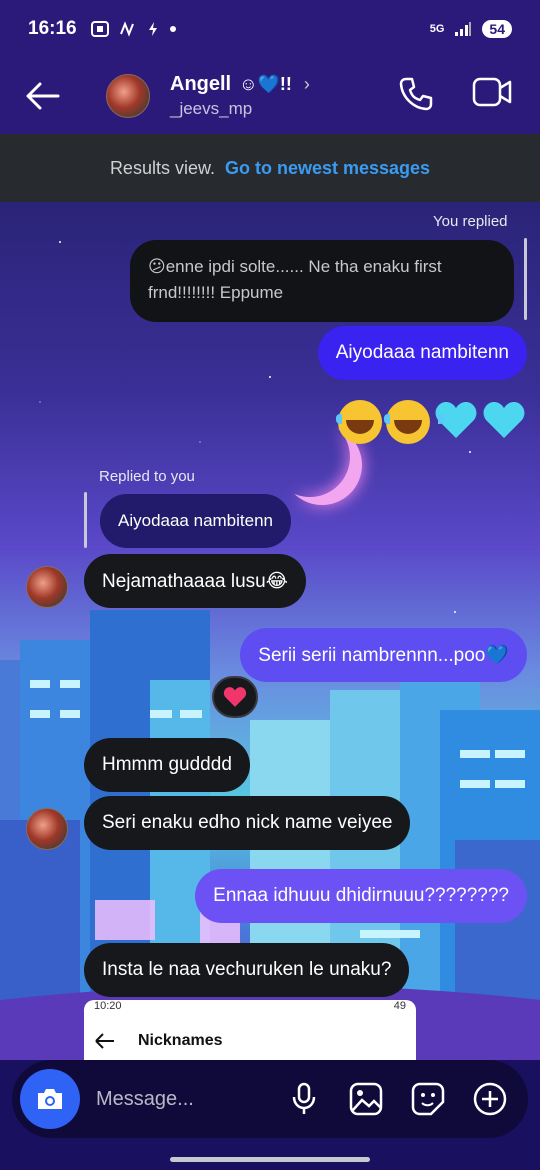  What do you see at coordinates (492, 91) in the screenshot?
I see `video-camera-icon` at bounding box center [492, 91].